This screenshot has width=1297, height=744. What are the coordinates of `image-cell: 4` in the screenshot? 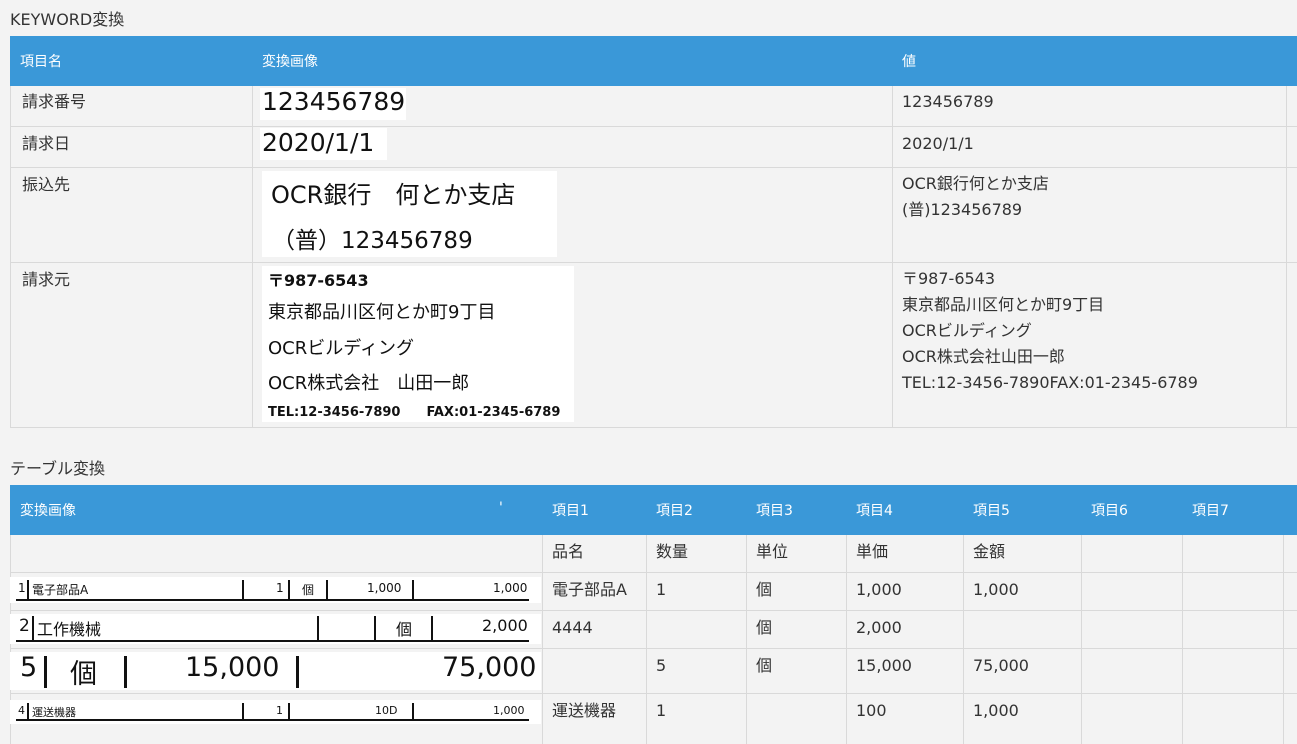 It's located at (21, 710).